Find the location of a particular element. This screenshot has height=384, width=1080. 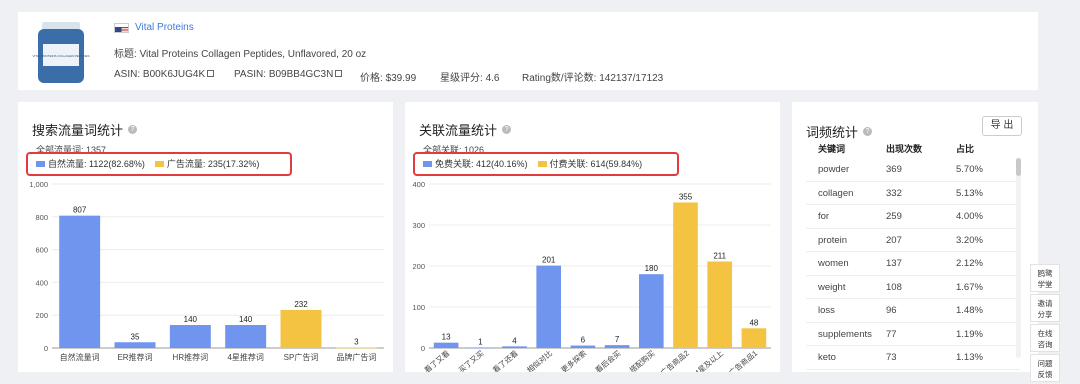

bar-value-label: 232 is located at coordinates (301, 304).